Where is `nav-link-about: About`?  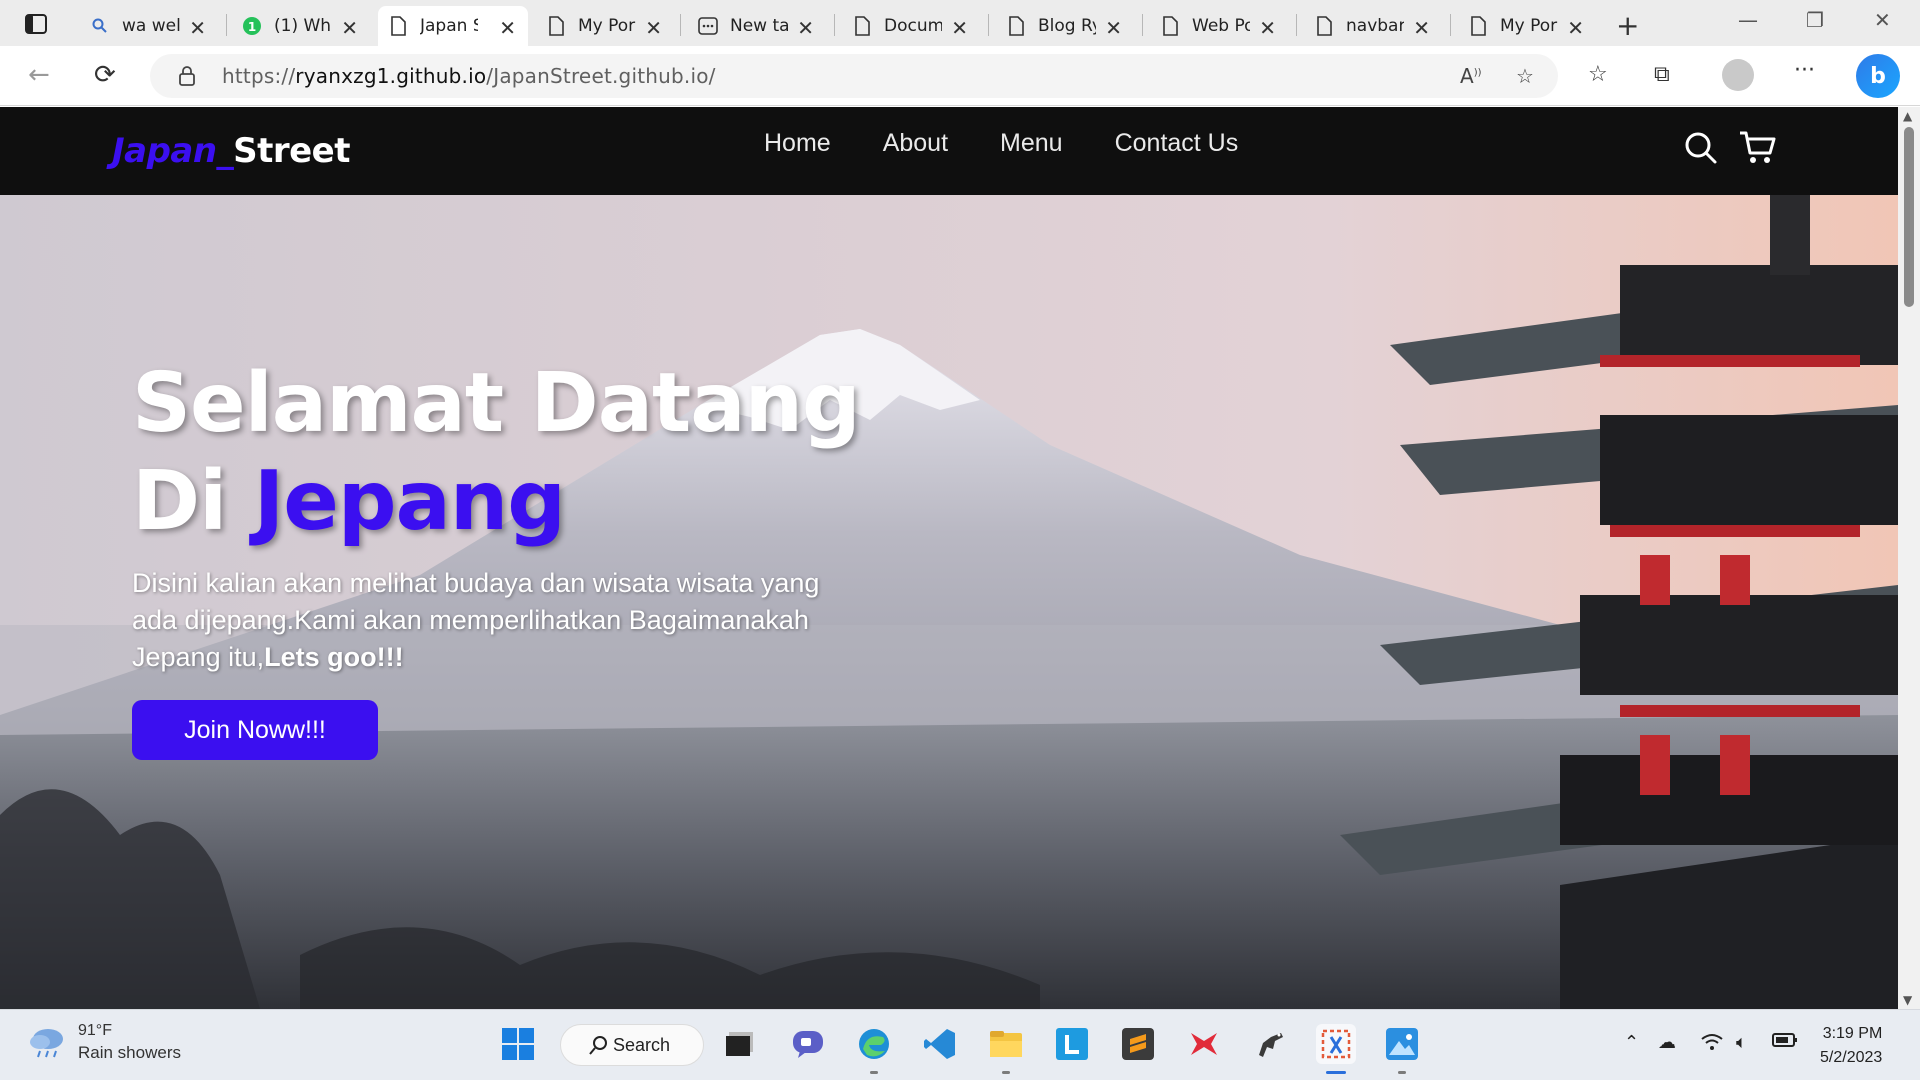
nav-link-about: About is located at coordinates (915, 143).